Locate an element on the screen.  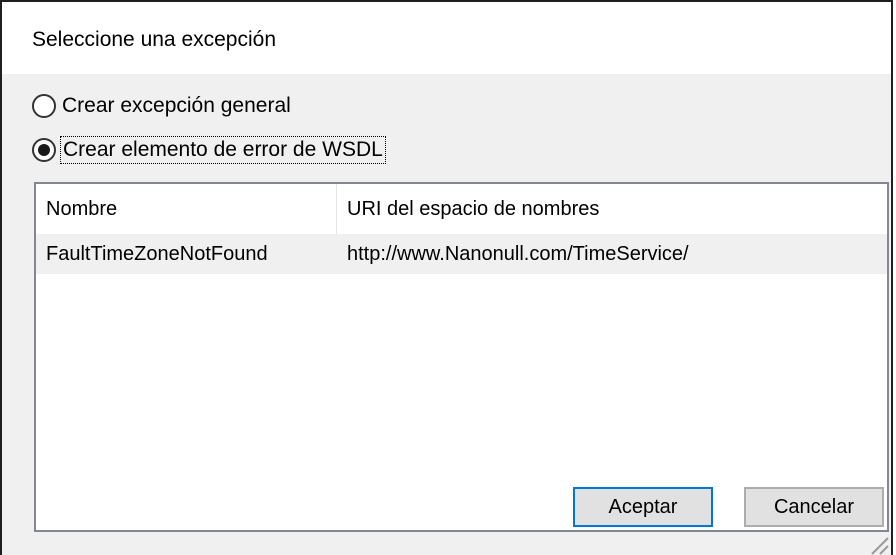
radio-wsdl-fault is located at coordinates (44, 150).